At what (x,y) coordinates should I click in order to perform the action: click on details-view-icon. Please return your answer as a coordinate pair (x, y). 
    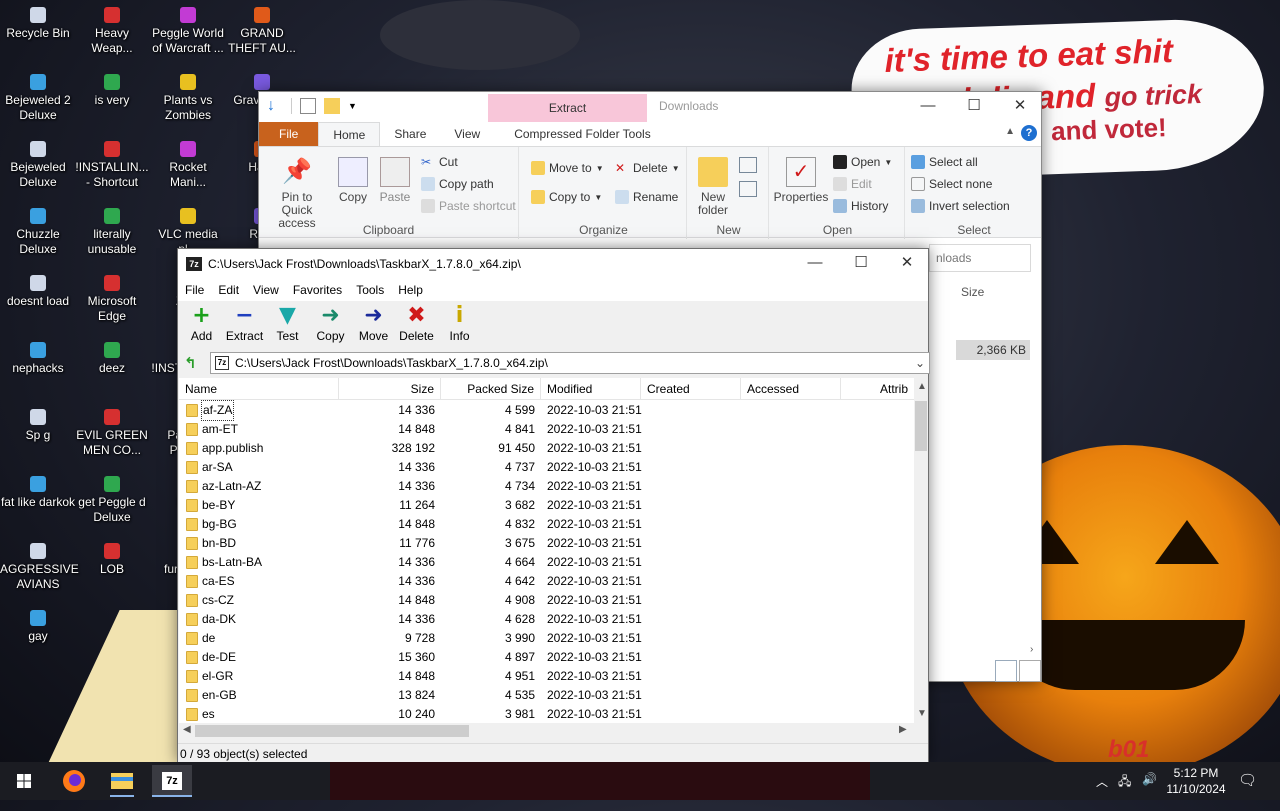
    Looking at the image, I should click on (1006, 671).